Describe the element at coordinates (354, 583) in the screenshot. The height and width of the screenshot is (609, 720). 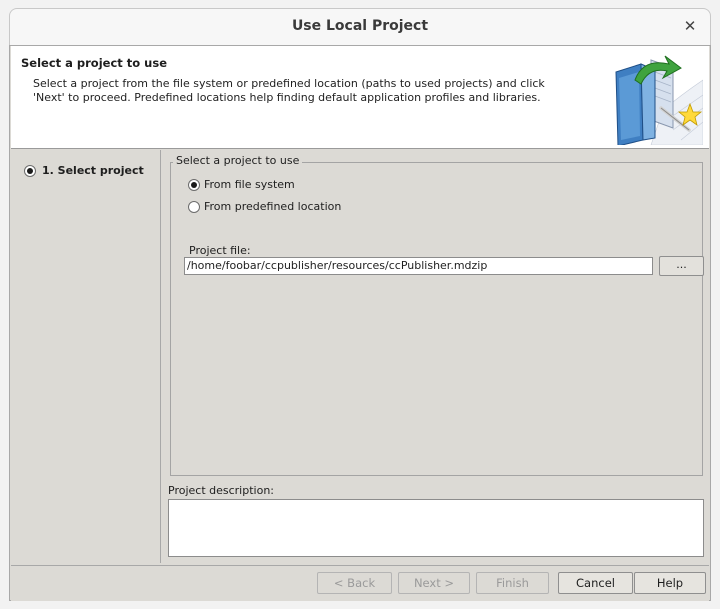
I see `back-button: < Back` at that location.